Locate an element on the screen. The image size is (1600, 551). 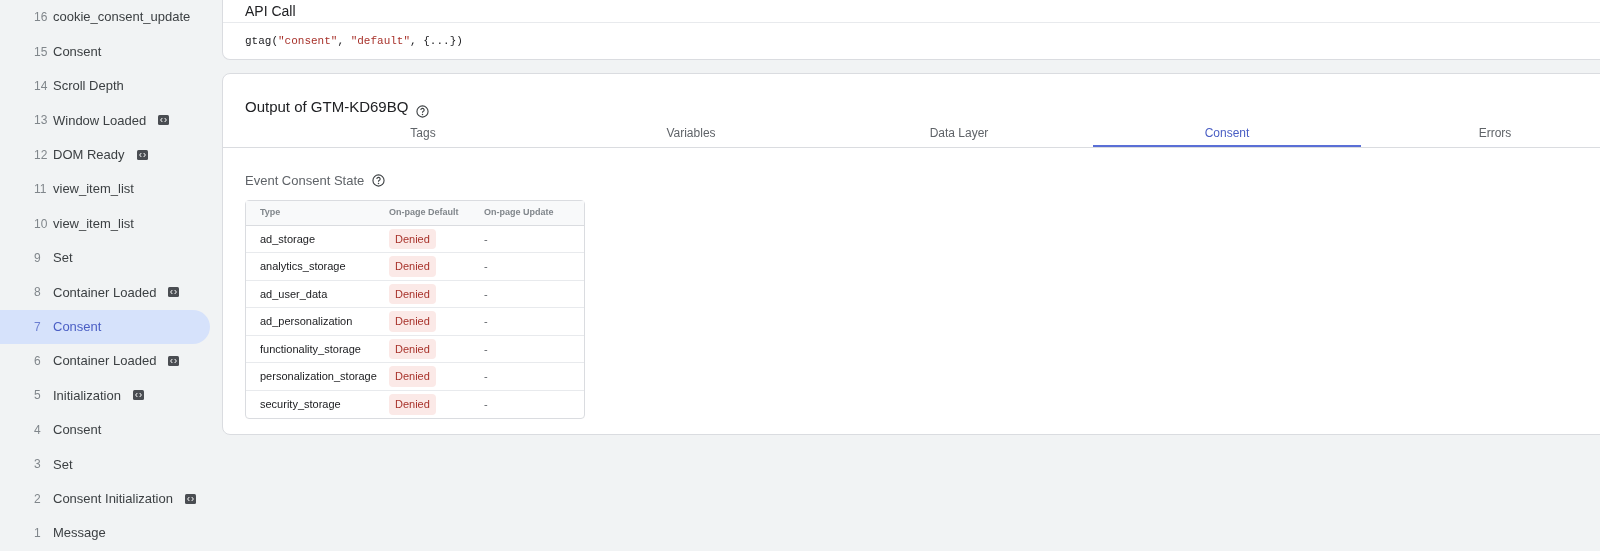
tab: Variables is located at coordinates (691, 133).